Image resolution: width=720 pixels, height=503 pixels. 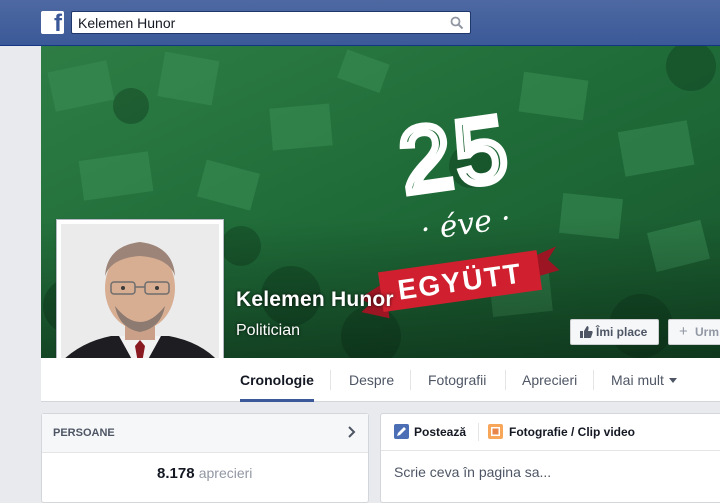 I want to click on add-photo-video-button: Fotografie / Clip video, so click(x=562, y=431).